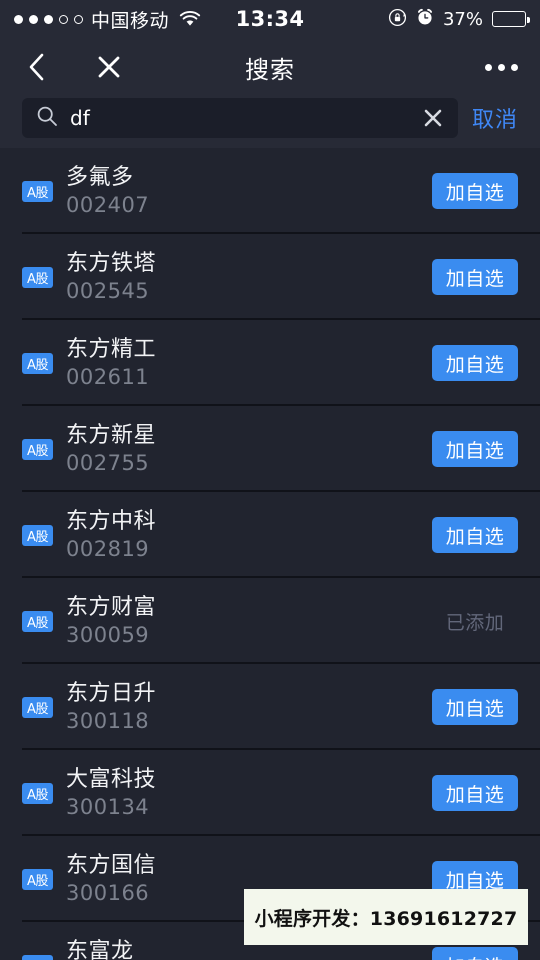 The width and height of the screenshot is (540, 960). Describe the element at coordinates (493, 118) in the screenshot. I see `cancel-button: 取消` at that location.